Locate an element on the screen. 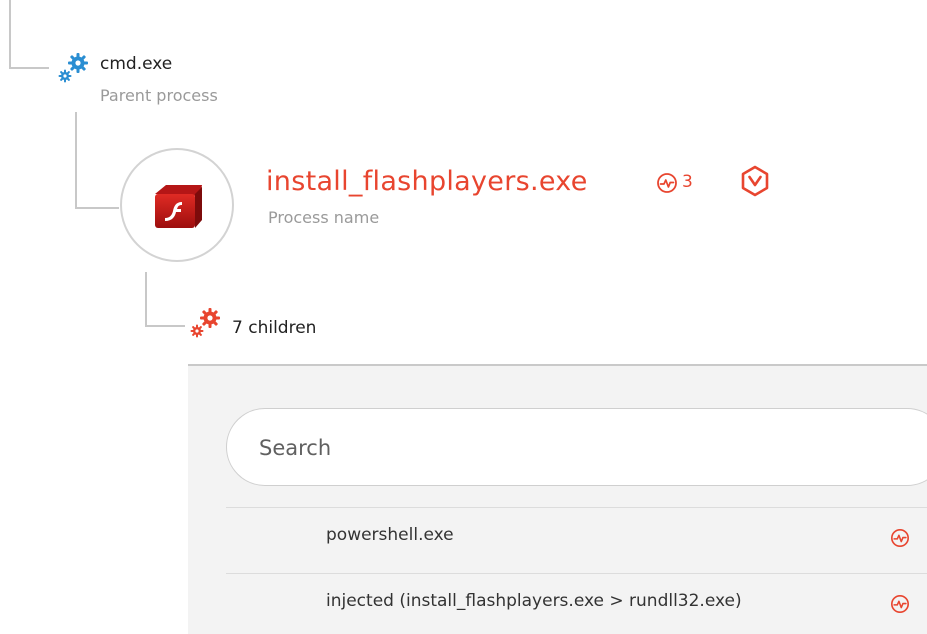 The image size is (927, 634). search-input is located at coordinates (559, 448).